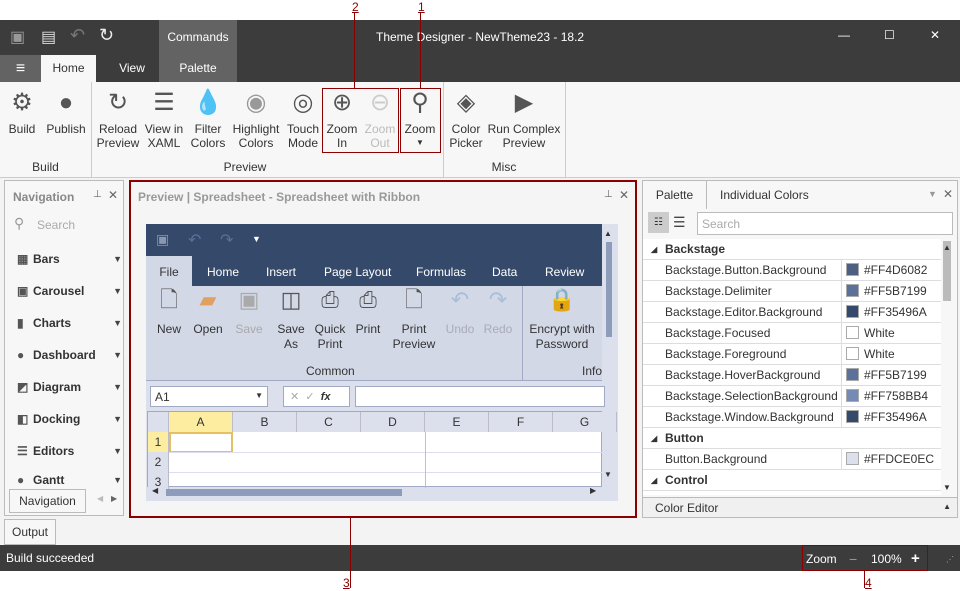 The height and width of the screenshot is (591, 960). What do you see at coordinates (20, 68) in the screenshot?
I see `file-menu-button: ≡` at bounding box center [20, 68].